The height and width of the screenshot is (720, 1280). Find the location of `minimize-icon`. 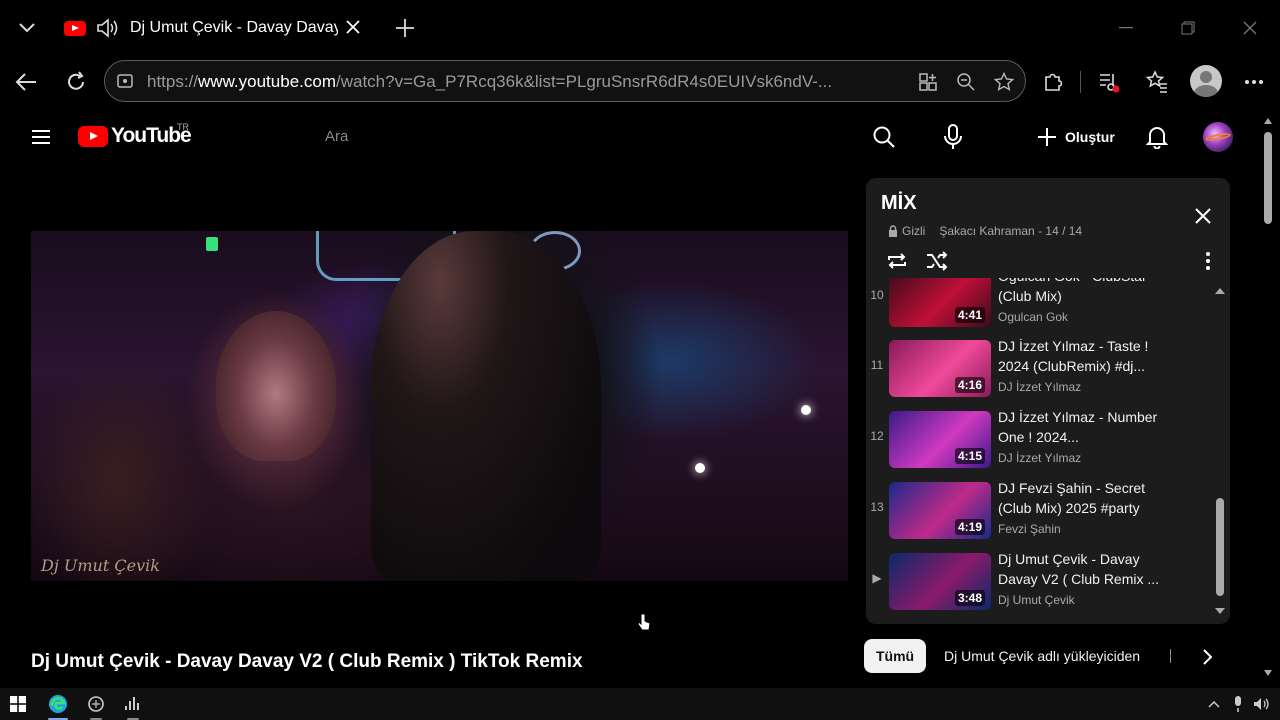

minimize-icon is located at coordinates (1126, 28).